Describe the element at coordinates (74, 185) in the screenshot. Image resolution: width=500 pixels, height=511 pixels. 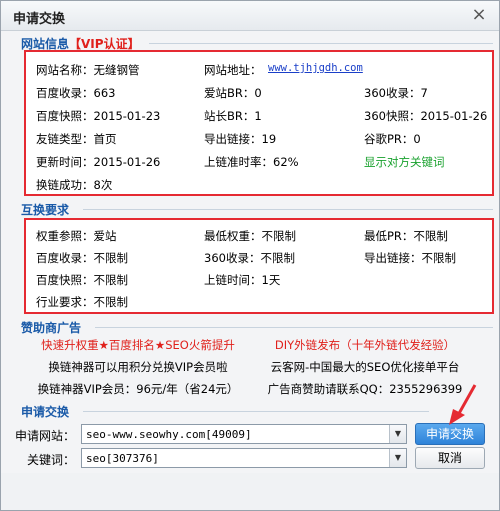
I see `exchange-success: 换链成功：8次` at that location.